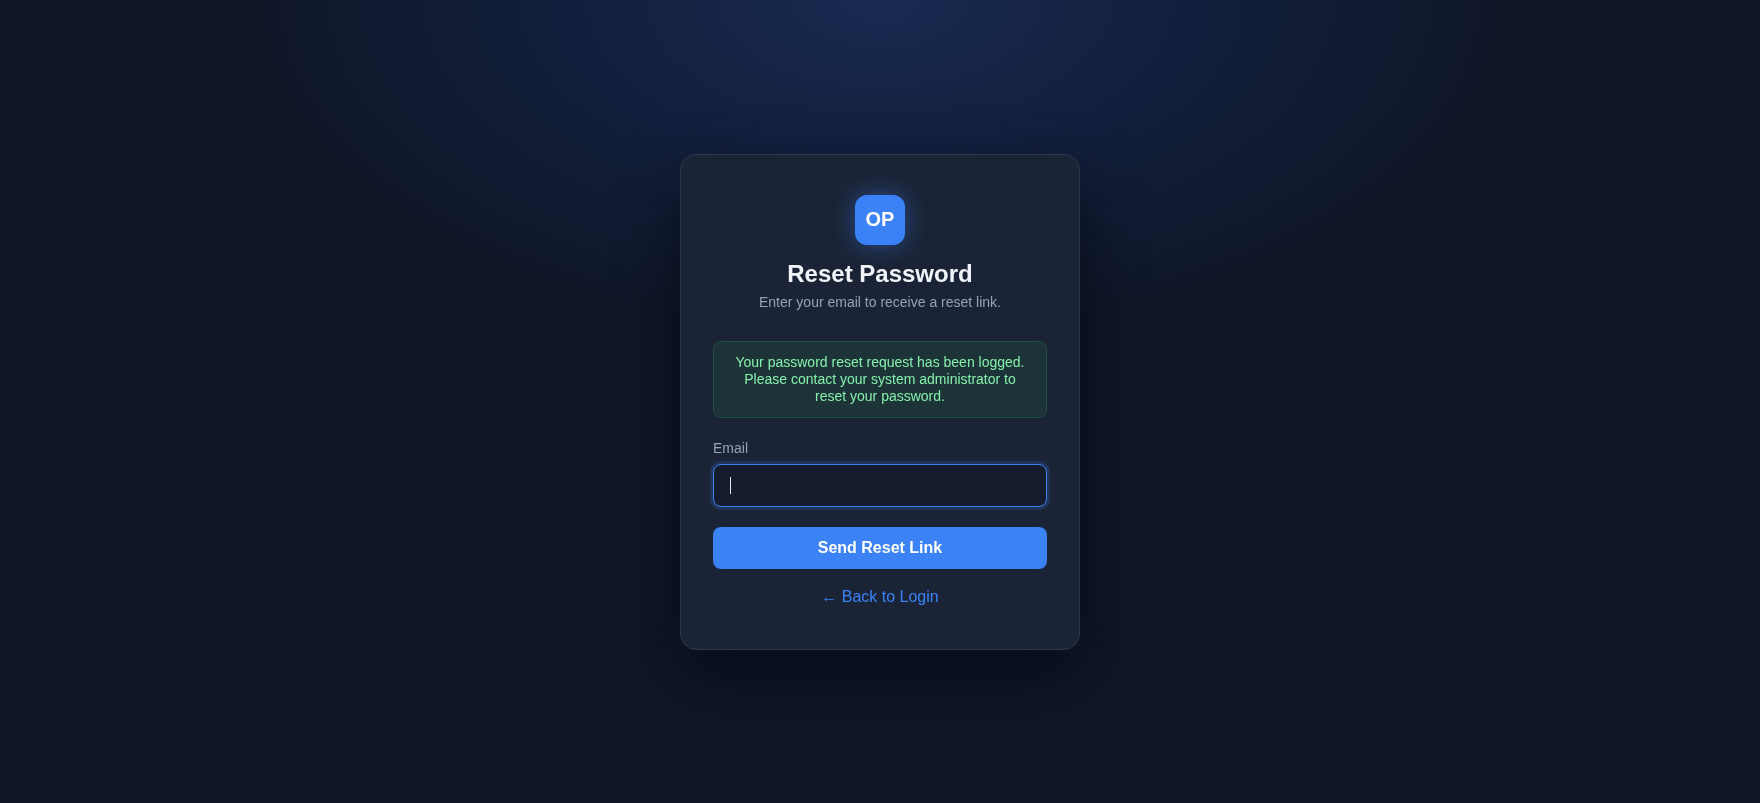 This screenshot has height=803, width=1760. Describe the element at coordinates (730, 485) in the screenshot. I see `text-cursor-icon` at that location.